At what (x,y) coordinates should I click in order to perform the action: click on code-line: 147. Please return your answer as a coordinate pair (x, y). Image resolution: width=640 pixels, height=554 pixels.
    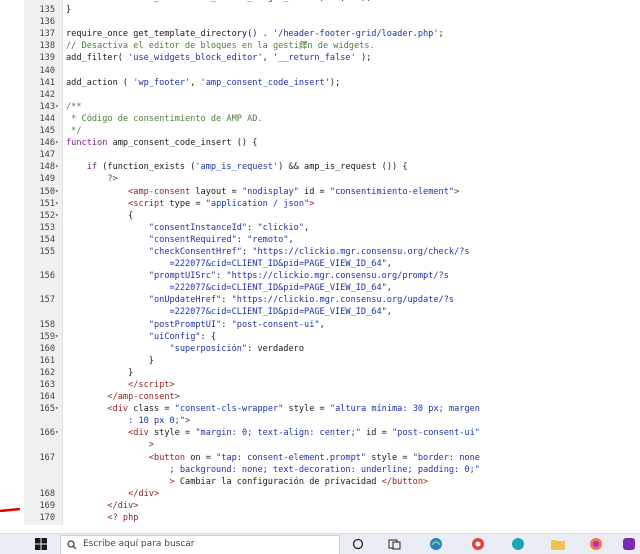
    Looking at the image, I should click on (320, 155).